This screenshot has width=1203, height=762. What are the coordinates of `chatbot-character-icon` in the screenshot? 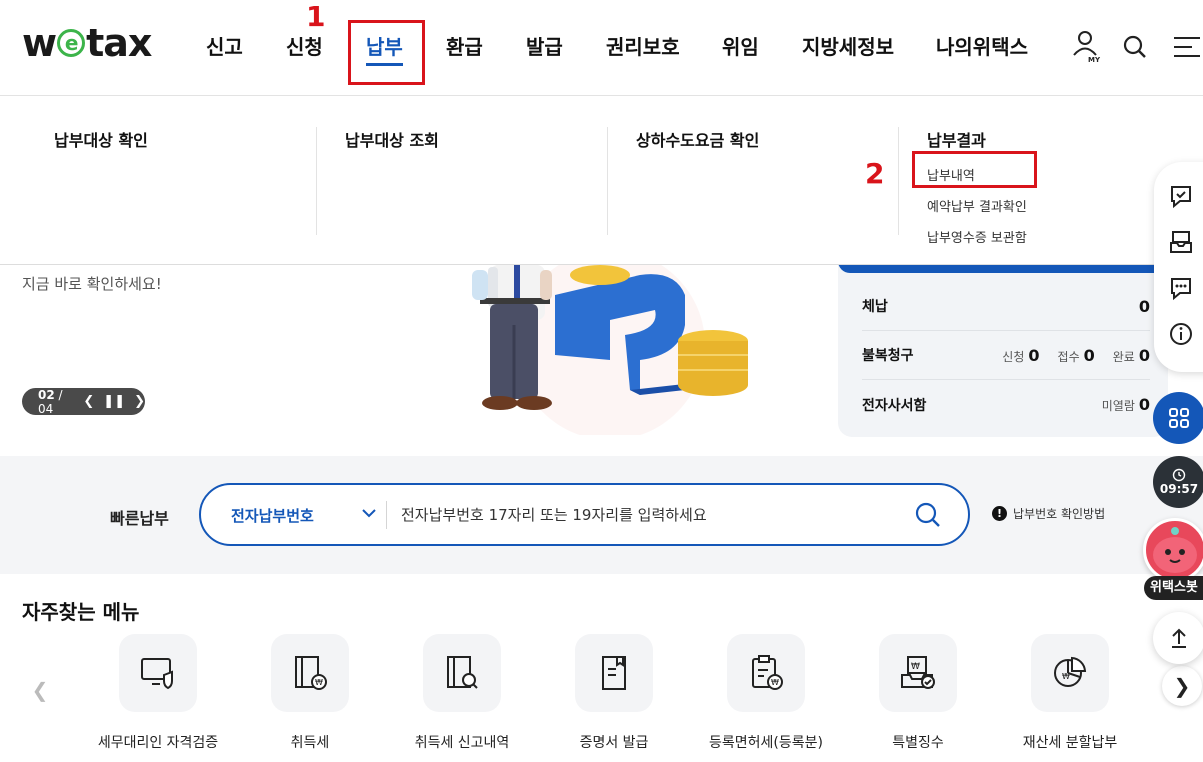 It's located at (1175, 550).